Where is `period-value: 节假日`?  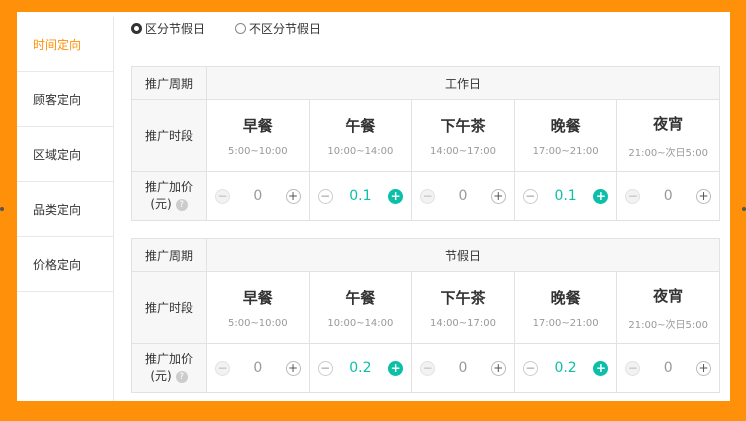 period-value: 节假日 is located at coordinates (463, 255).